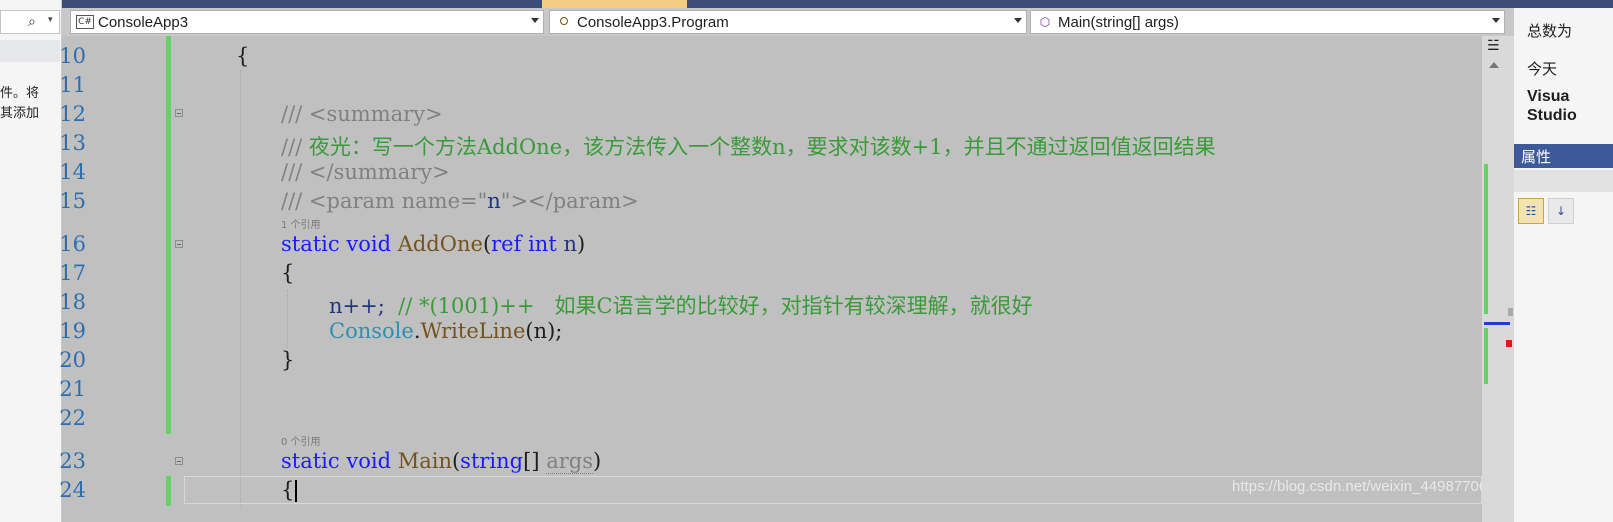 This screenshot has width=1613, height=522. I want to click on line-number: 17, so click(72, 273).